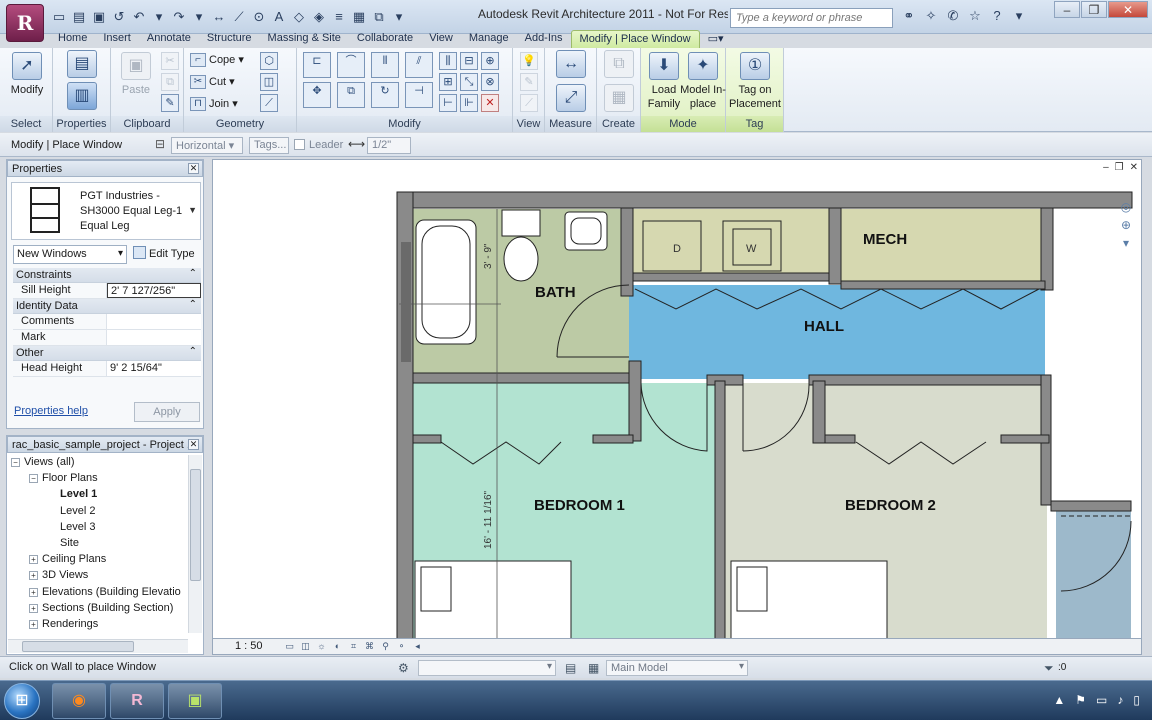 This screenshot has width=1152, height=720. I want to click on show-desktop-icon: ▯, so click(1136, 700).